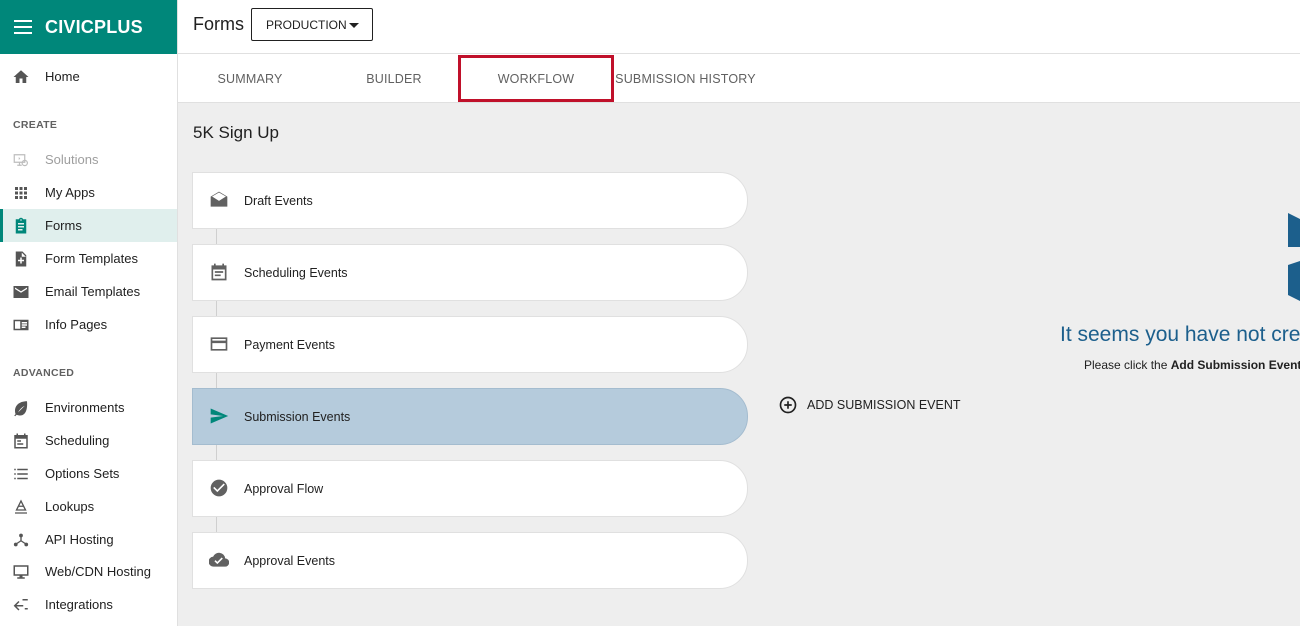 Image resolution: width=1300 pixels, height=626 pixels. Describe the element at coordinates (470, 200) in the screenshot. I see `event-card-draft: Draft Events` at that location.